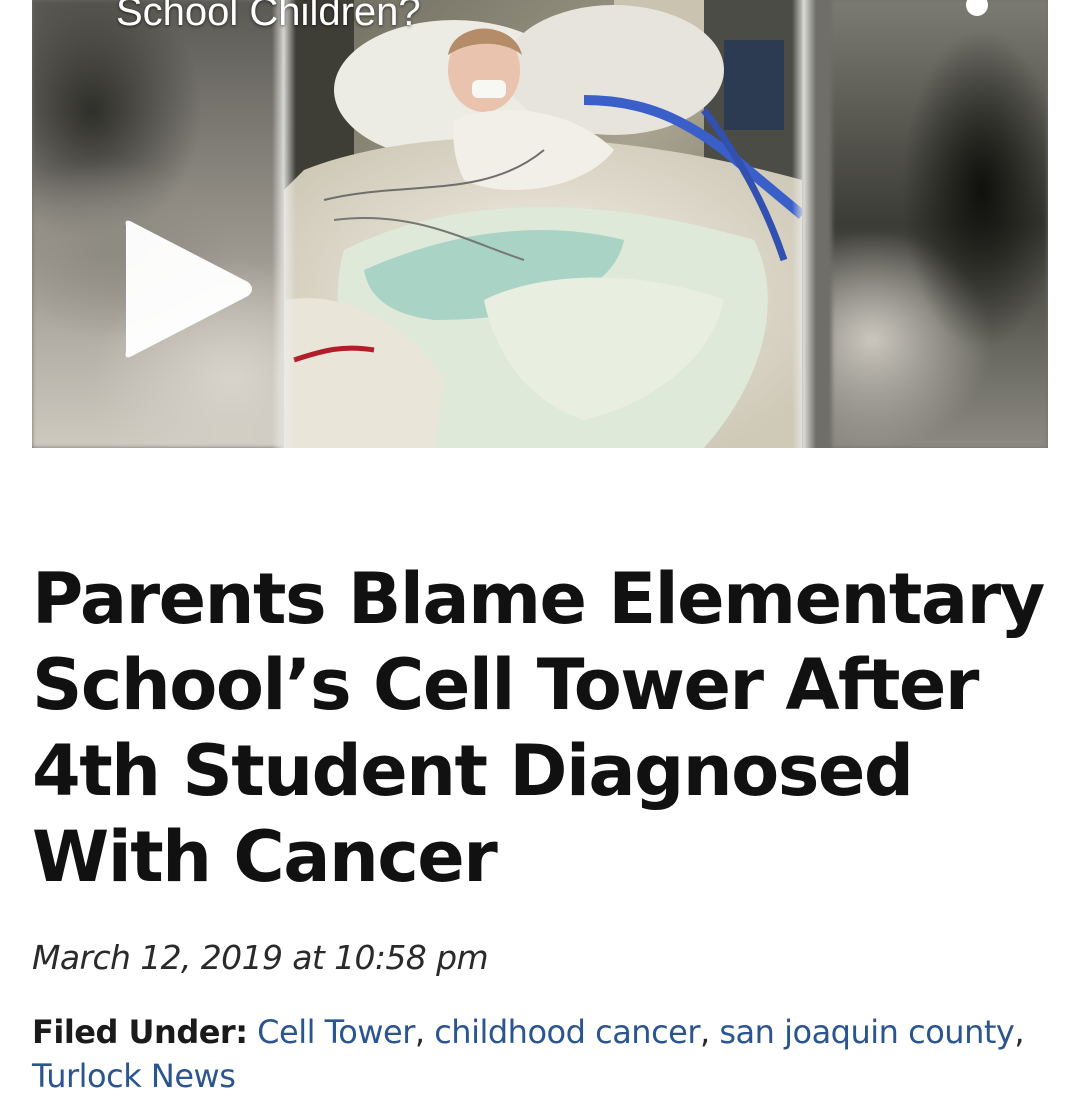  I want to click on frame-edge-left, so click(284, 224).